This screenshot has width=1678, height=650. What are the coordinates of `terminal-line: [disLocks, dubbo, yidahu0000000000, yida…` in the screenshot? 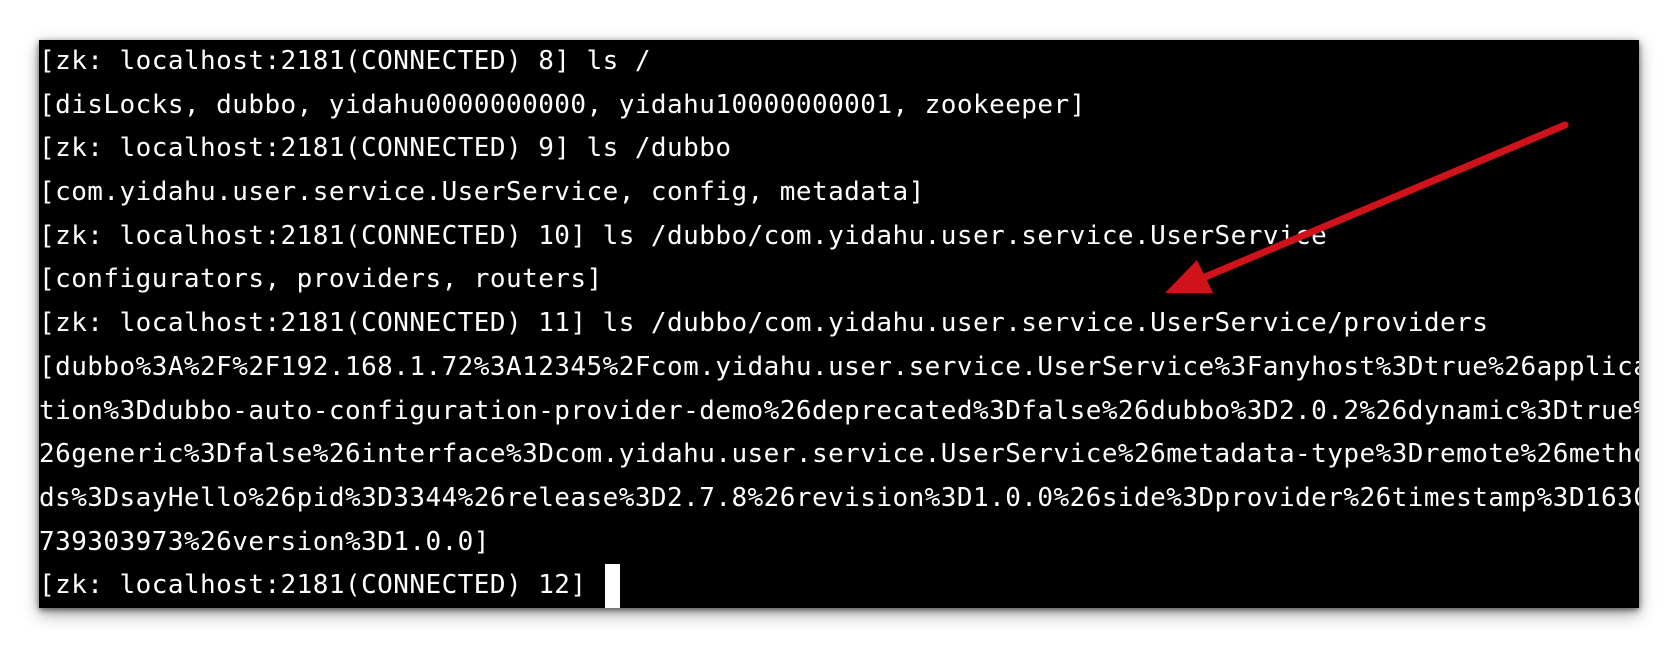 It's located at (839, 106).